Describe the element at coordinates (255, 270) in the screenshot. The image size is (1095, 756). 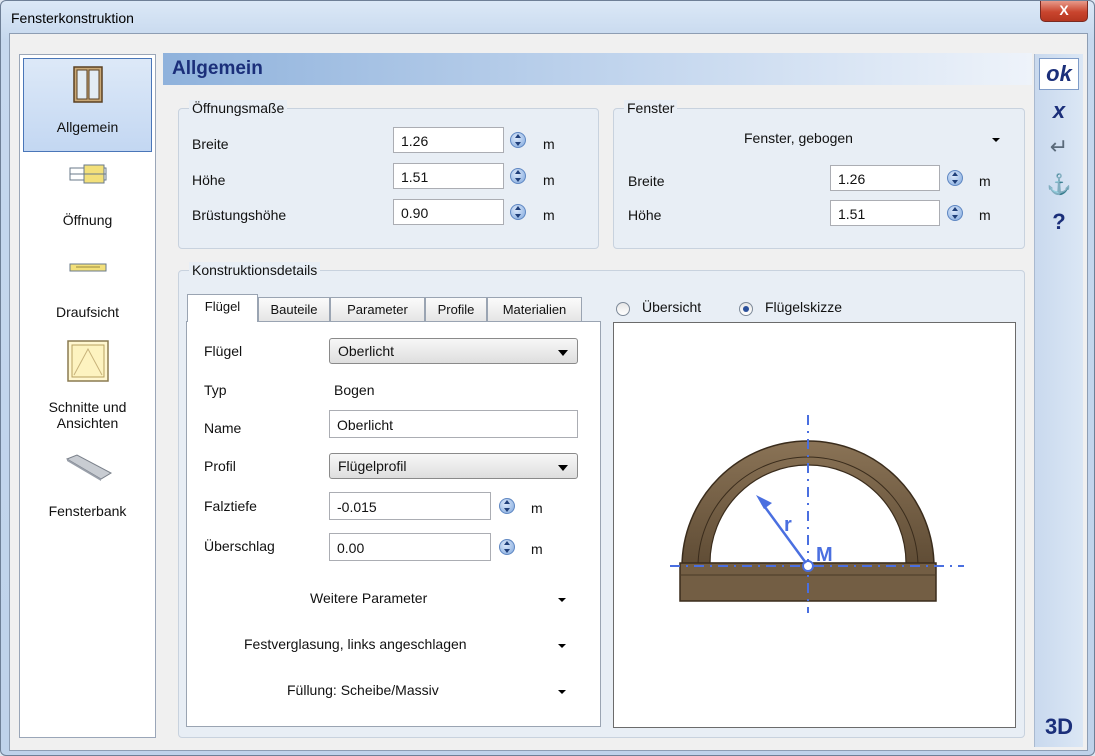
I see `group-title: Konstruktionsdetails` at that location.